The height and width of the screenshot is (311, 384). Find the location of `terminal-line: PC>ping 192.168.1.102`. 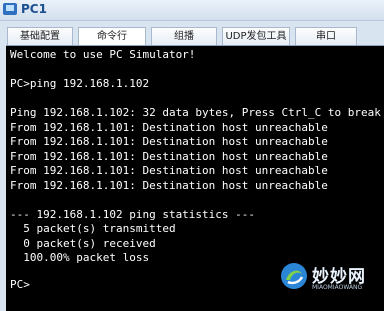

terminal-line: PC>ping 192.168.1.102 is located at coordinates (80, 83).